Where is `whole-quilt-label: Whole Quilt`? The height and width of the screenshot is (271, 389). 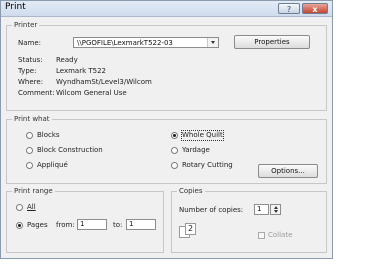
whole-quilt-label: Whole Quilt is located at coordinates (202, 135).